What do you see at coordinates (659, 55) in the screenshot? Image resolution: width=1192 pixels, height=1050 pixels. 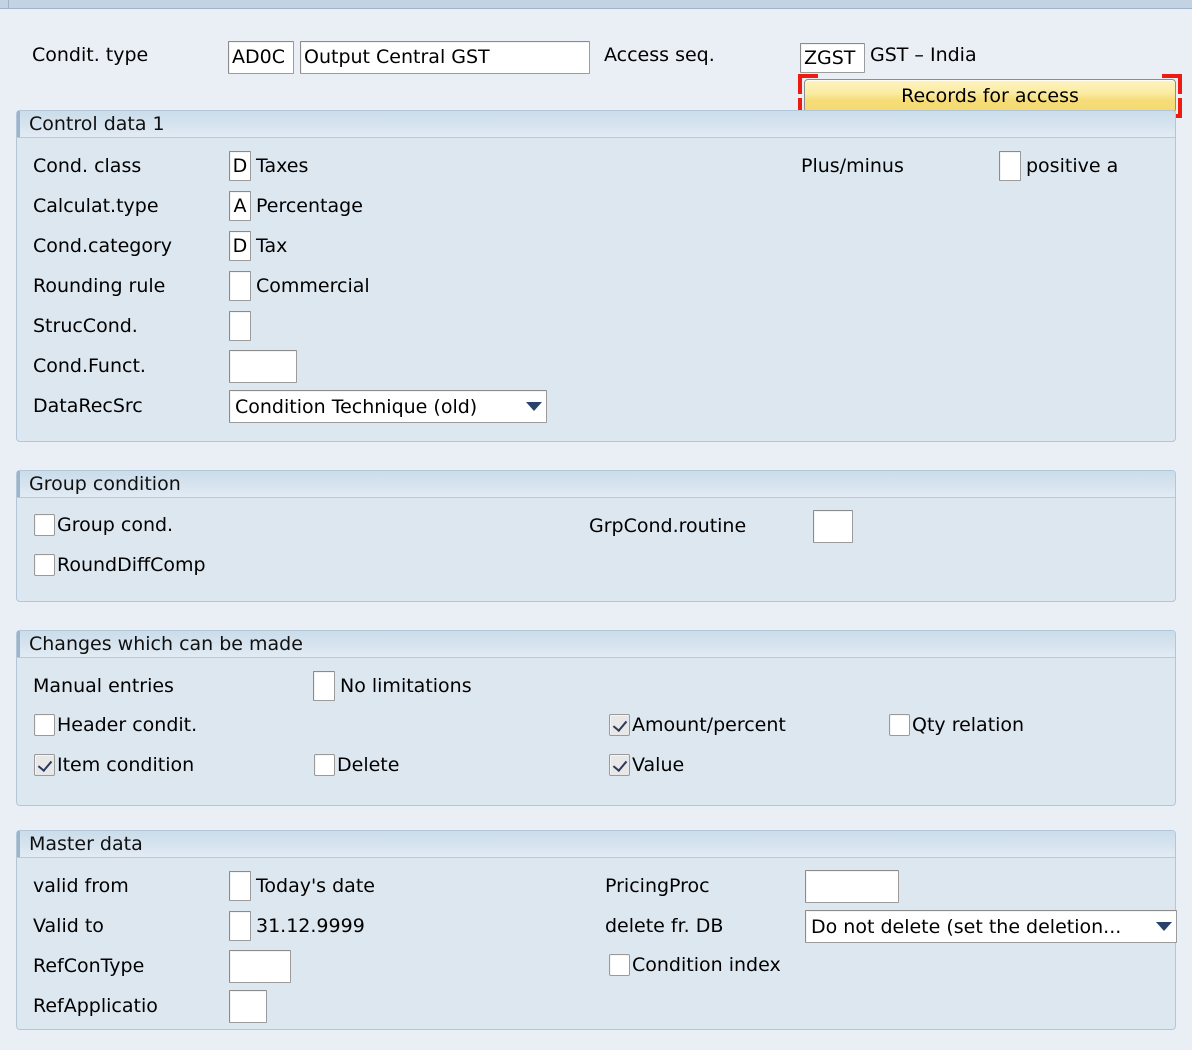 I see `access-sequence-label: Access seq.` at bounding box center [659, 55].